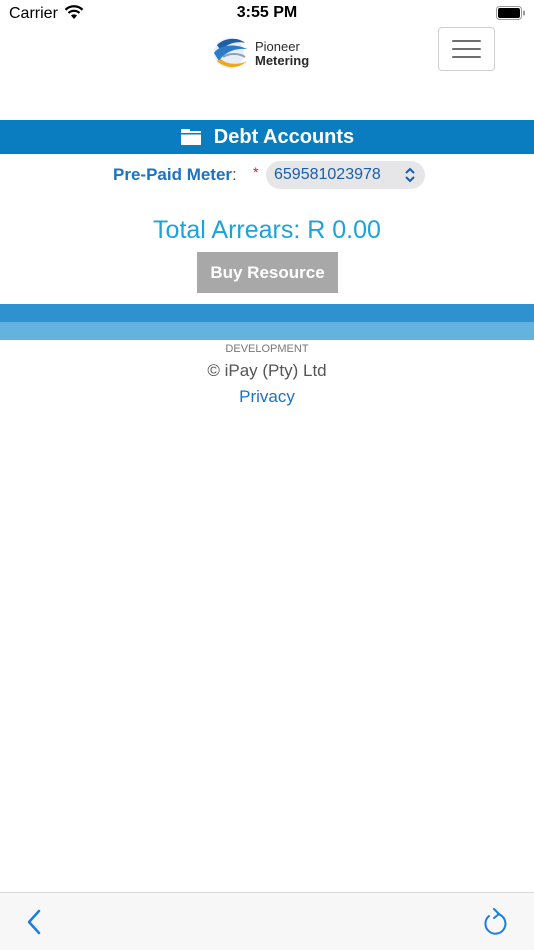 The width and height of the screenshot is (534, 950). I want to click on buy-resource-button: Buy Resource, so click(267, 272).